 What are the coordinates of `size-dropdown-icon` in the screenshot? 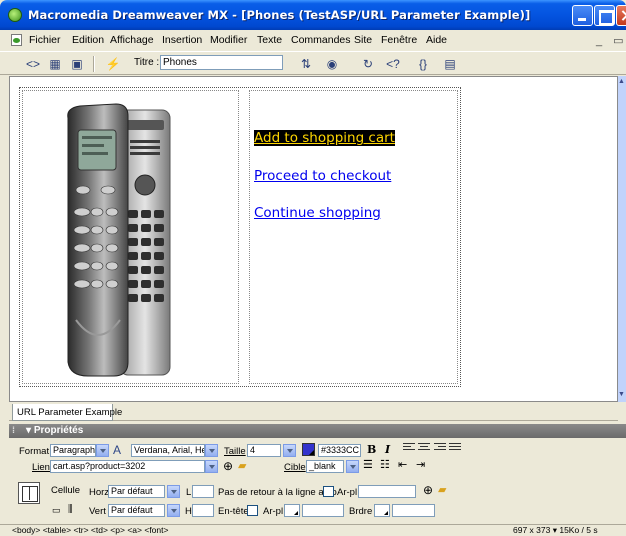 It's located at (289, 450).